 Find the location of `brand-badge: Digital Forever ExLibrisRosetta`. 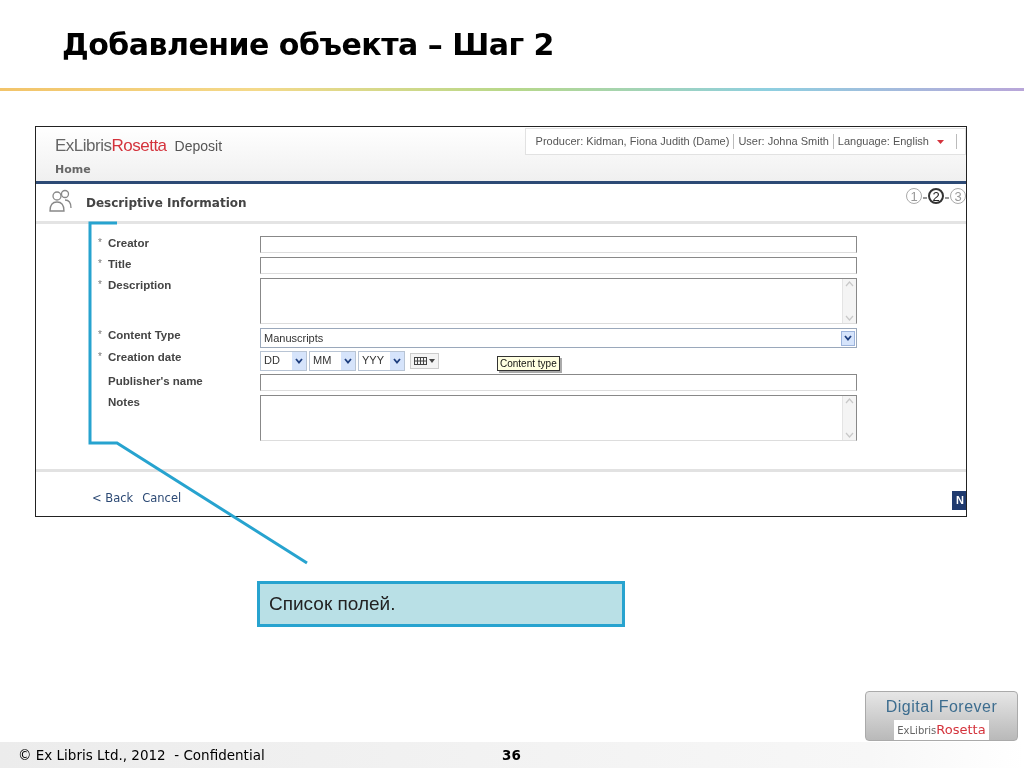

brand-badge: Digital Forever ExLibrisRosetta is located at coordinates (941, 716).